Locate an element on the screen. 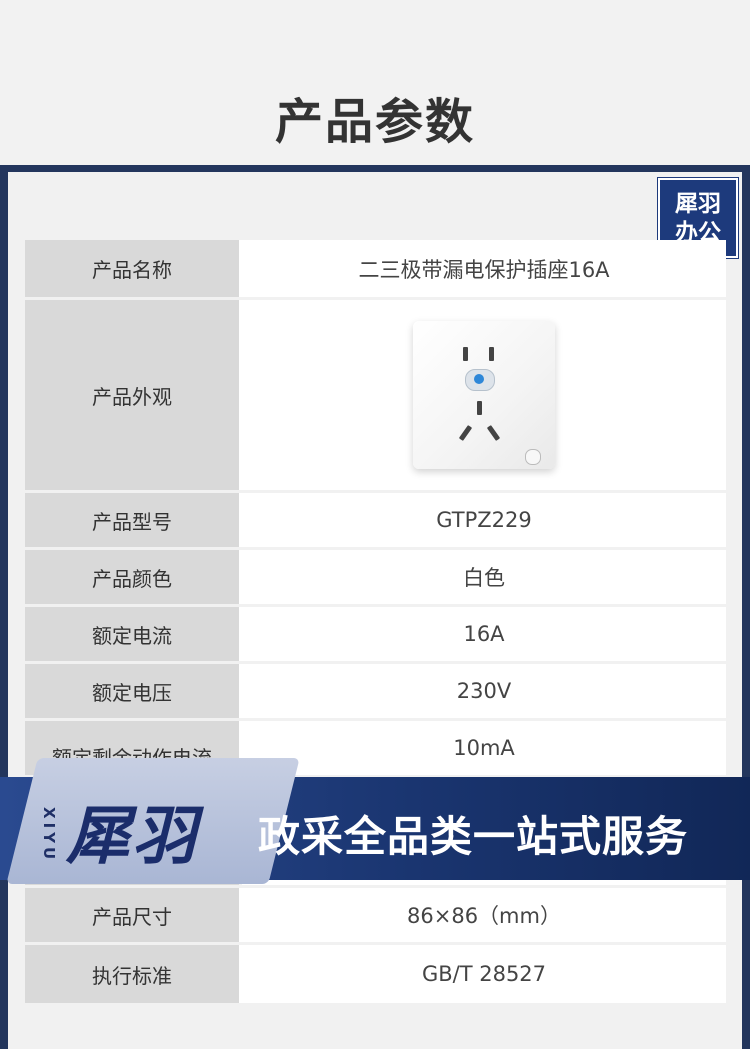  table-row: 产品尺寸 86×86（mm） is located at coordinates (375, 915).